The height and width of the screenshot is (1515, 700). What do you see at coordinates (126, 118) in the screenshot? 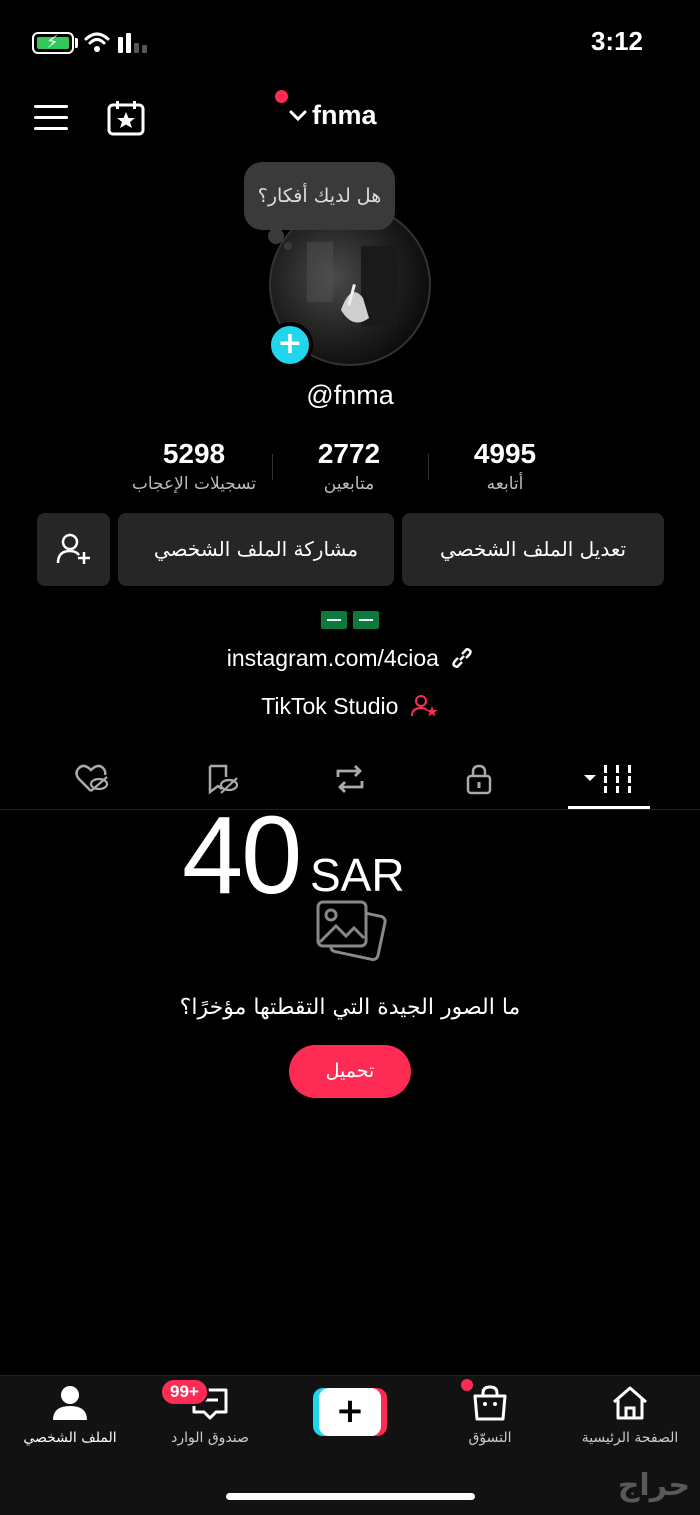
I see `calendar-star-icon` at bounding box center [126, 118].